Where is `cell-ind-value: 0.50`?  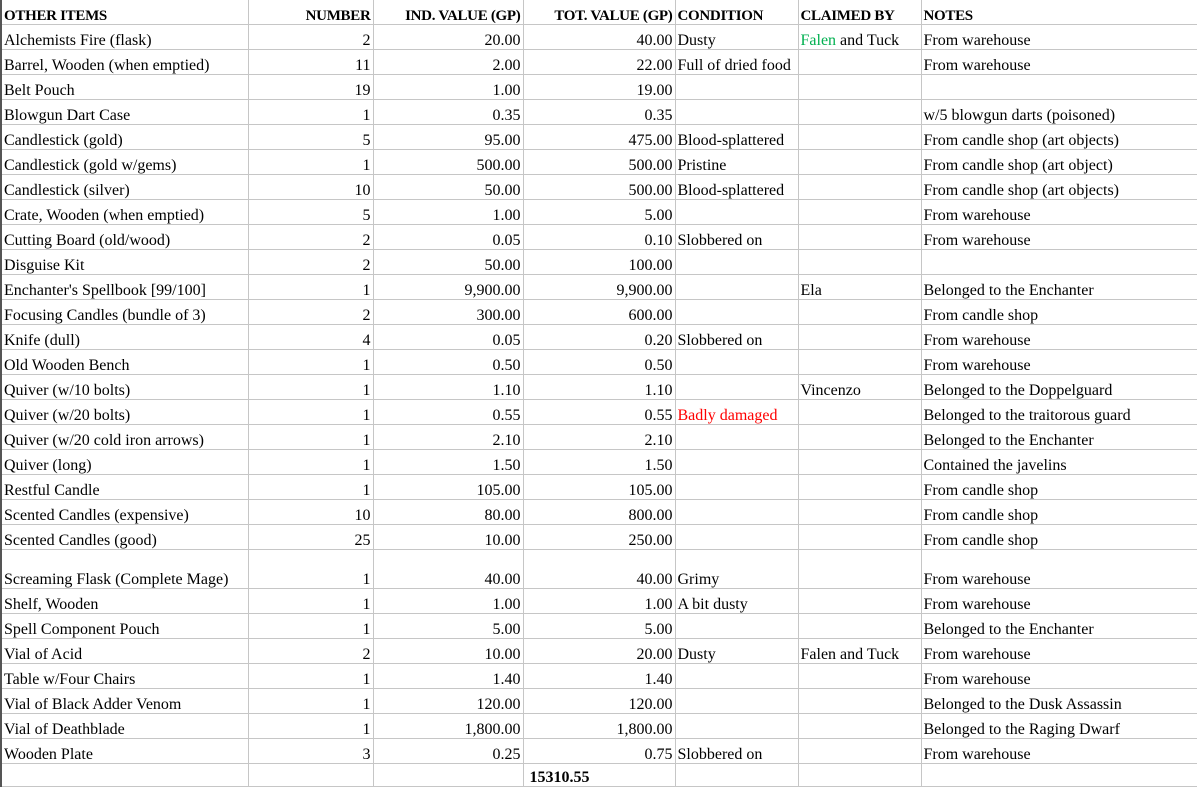 cell-ind-value: 0.50 is located at coordinates (448, 362).